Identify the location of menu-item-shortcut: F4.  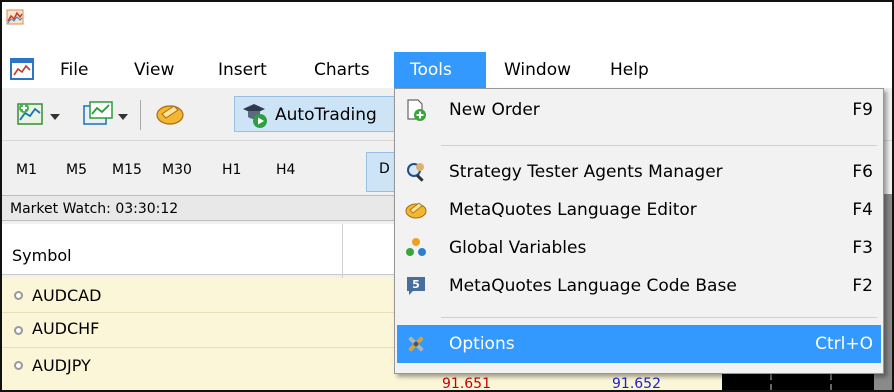
(862, 210).